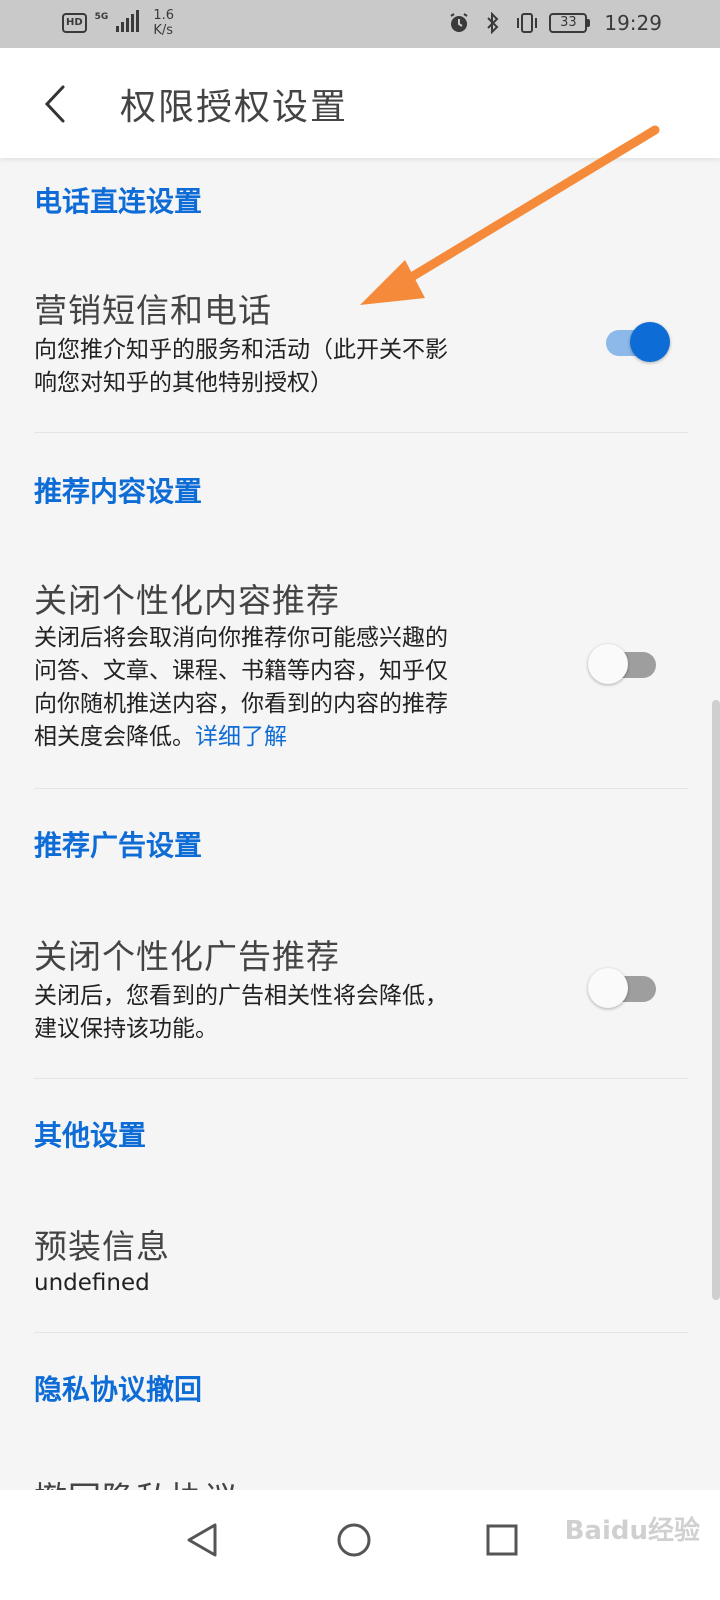 The width and height of the screenshot is (720, 1600). Describe the element at coordinates (493, 23) in the screenshot. I see `bluetooth-icon` at that location.